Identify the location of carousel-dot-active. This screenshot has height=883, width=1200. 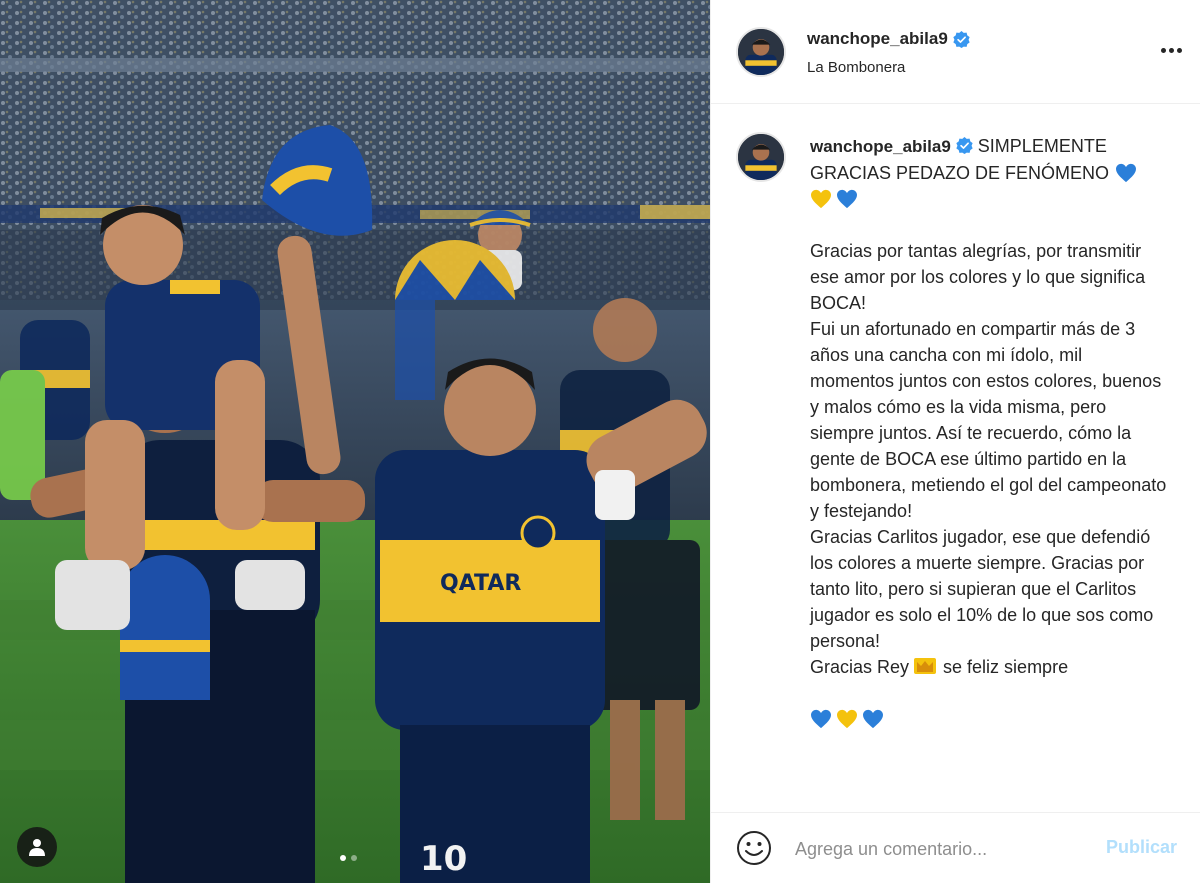
(343, 858).